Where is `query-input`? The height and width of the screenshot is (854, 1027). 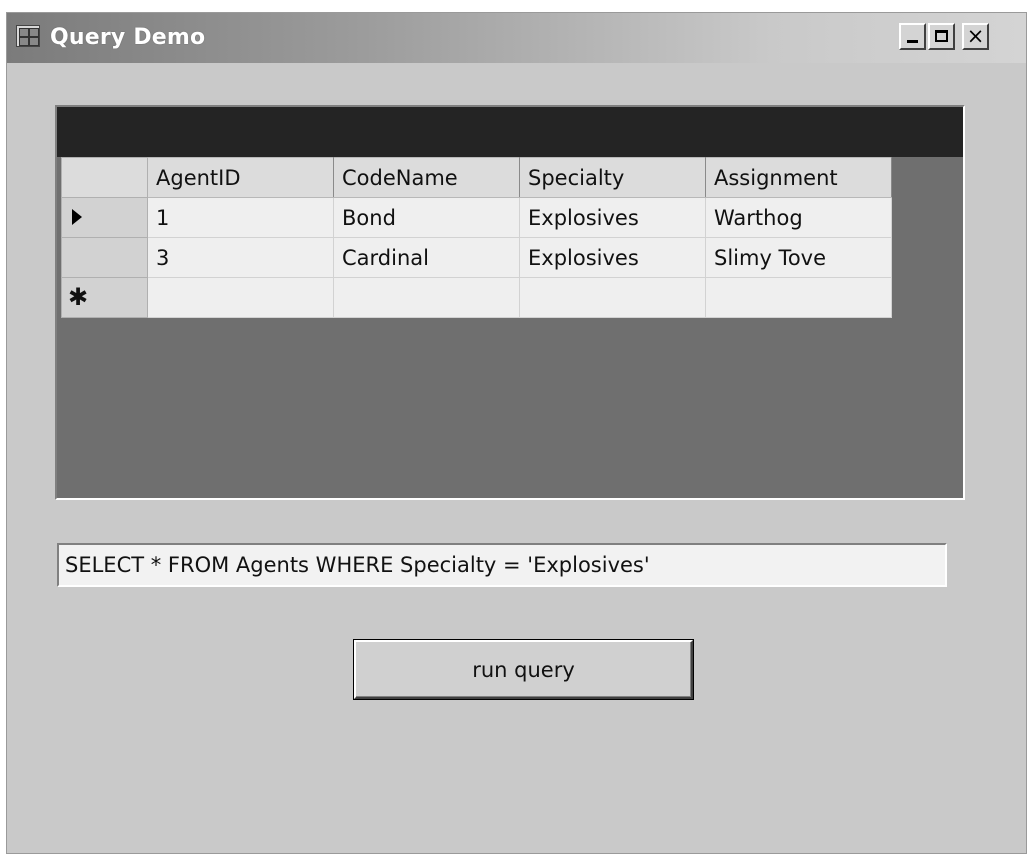
query-input is located at coordinates (502, 565).